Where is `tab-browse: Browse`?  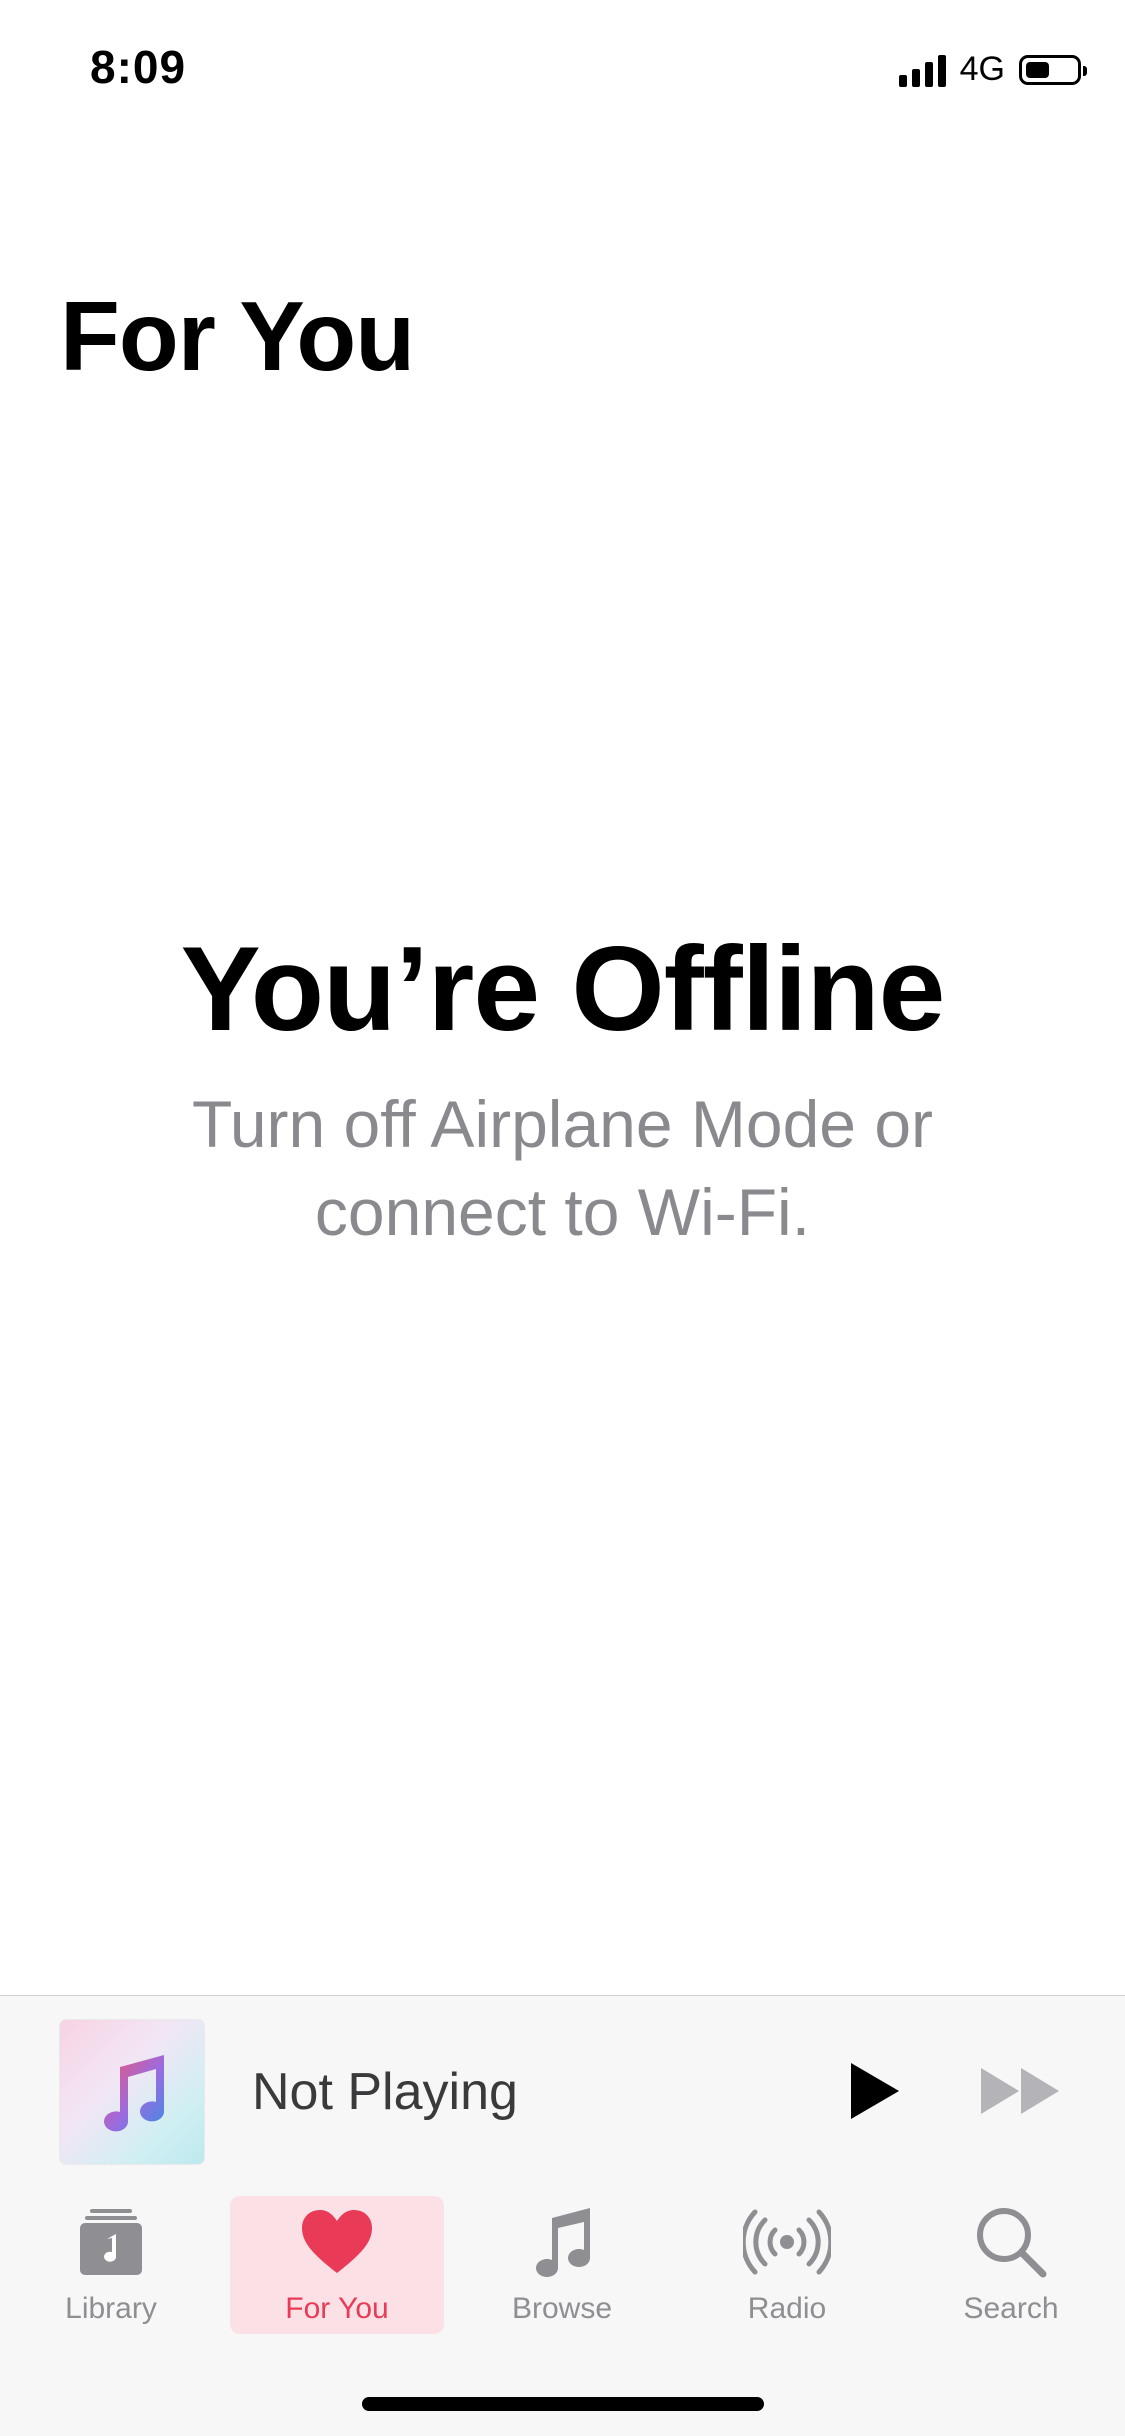
tab-browse: Browse is located at coordinates (562, 2265).